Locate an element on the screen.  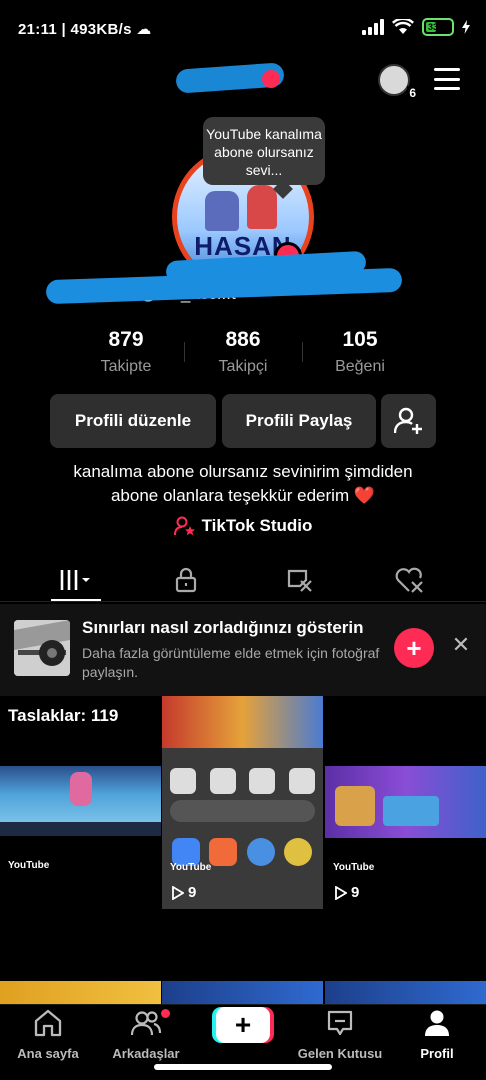
drafts-thumbnail is located at coordinates (80, 801).